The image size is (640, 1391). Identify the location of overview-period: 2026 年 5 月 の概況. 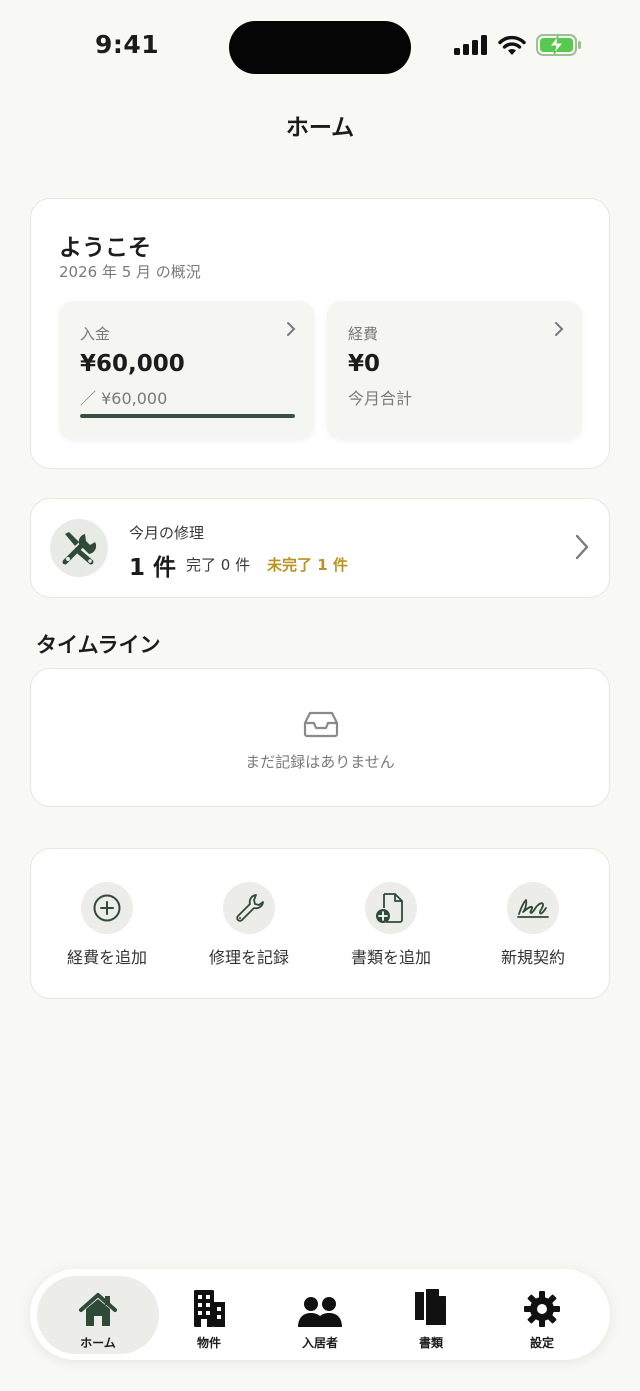
(130, 272).